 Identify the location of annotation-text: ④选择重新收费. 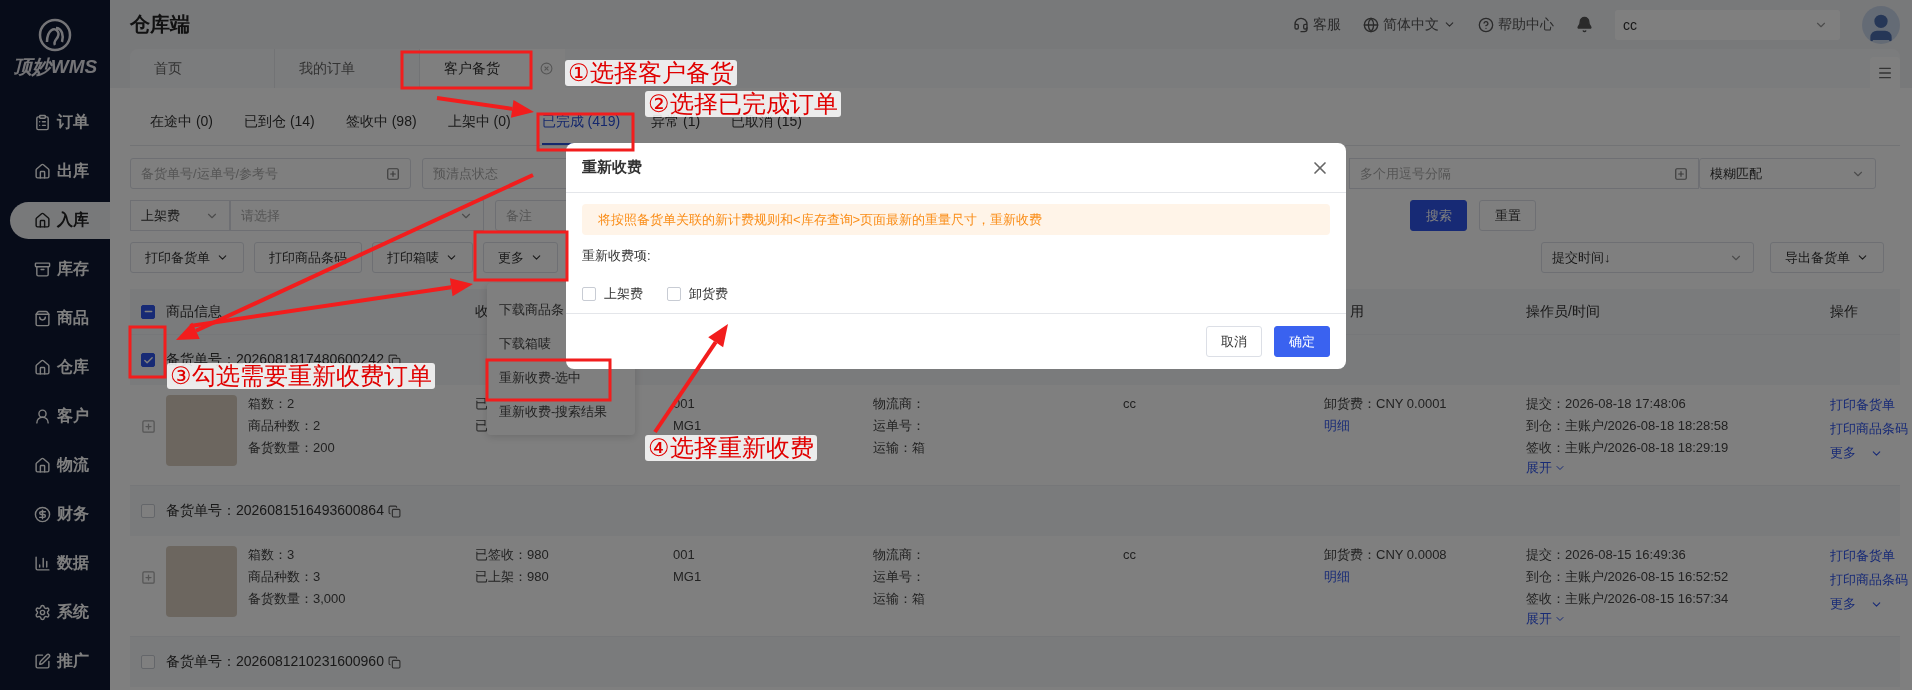
(731, 448).